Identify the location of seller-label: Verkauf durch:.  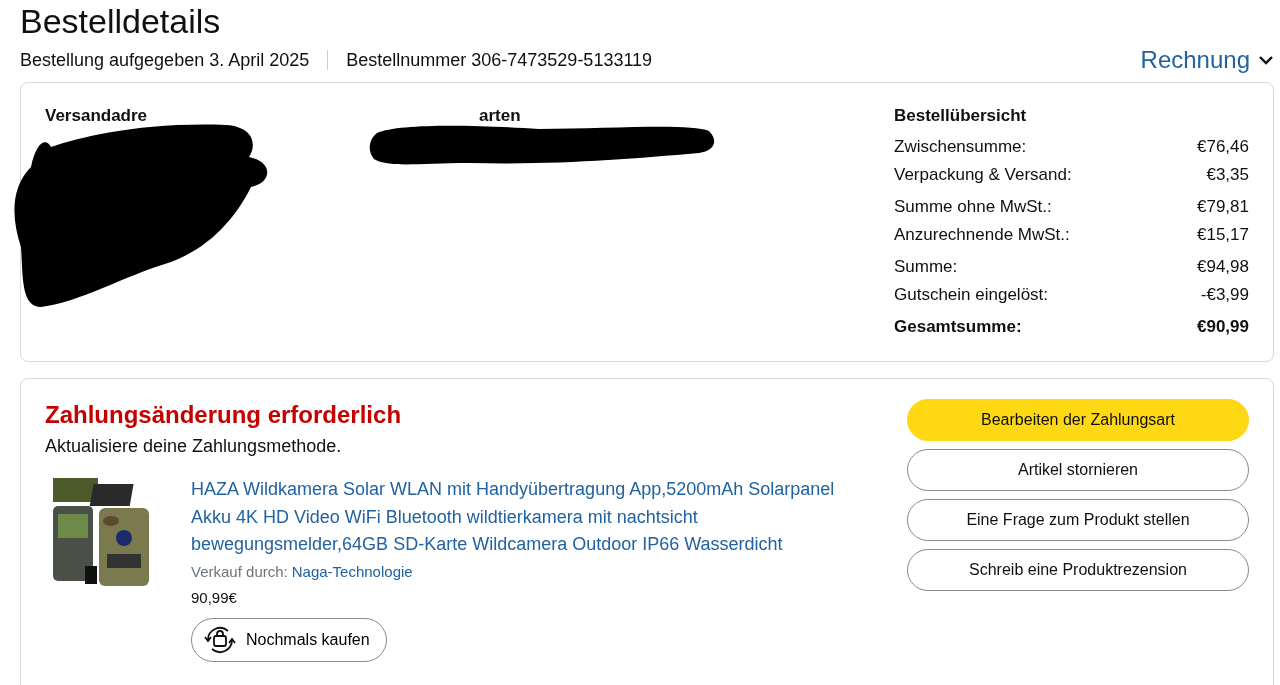
(239, 571).